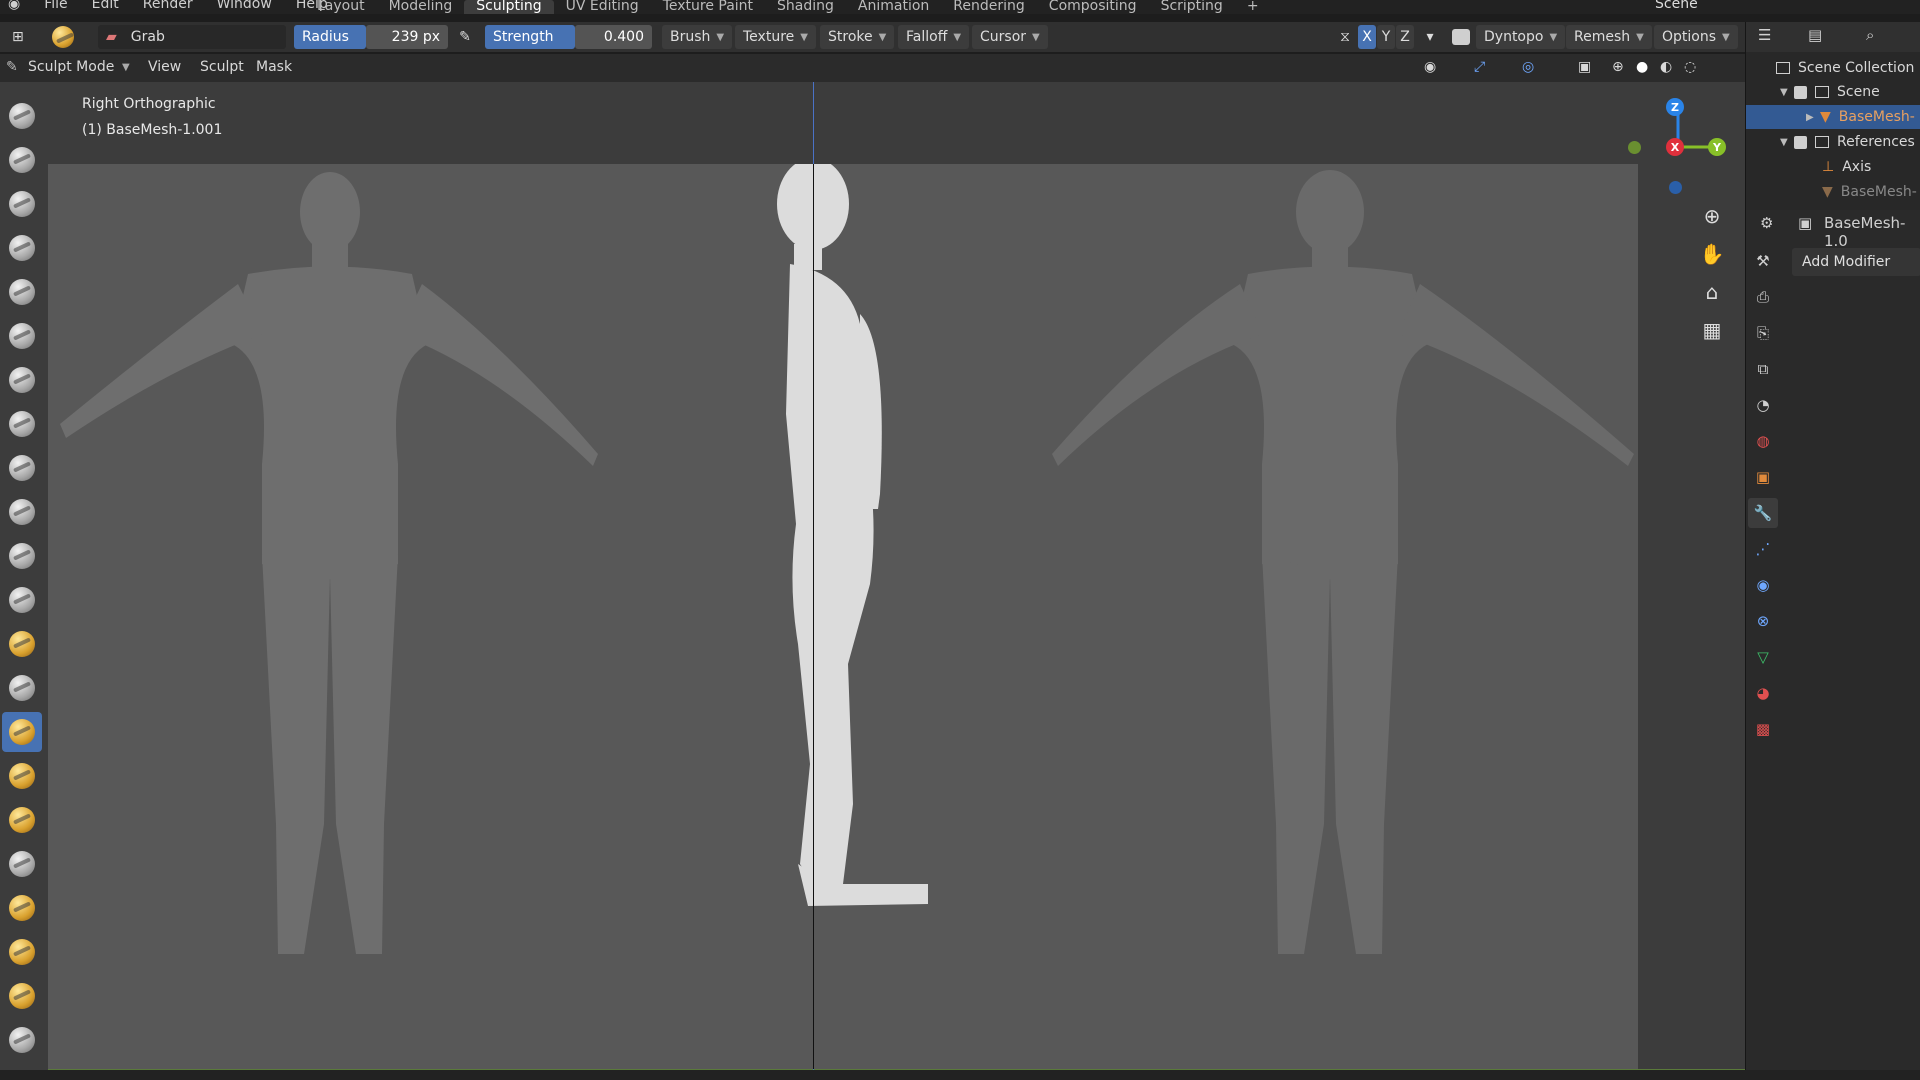 The image size is (1920, 1080). Describe the element at coordinates (1712, 216) in the screenshot. I see `zoom-icon: ⊕` at that location.